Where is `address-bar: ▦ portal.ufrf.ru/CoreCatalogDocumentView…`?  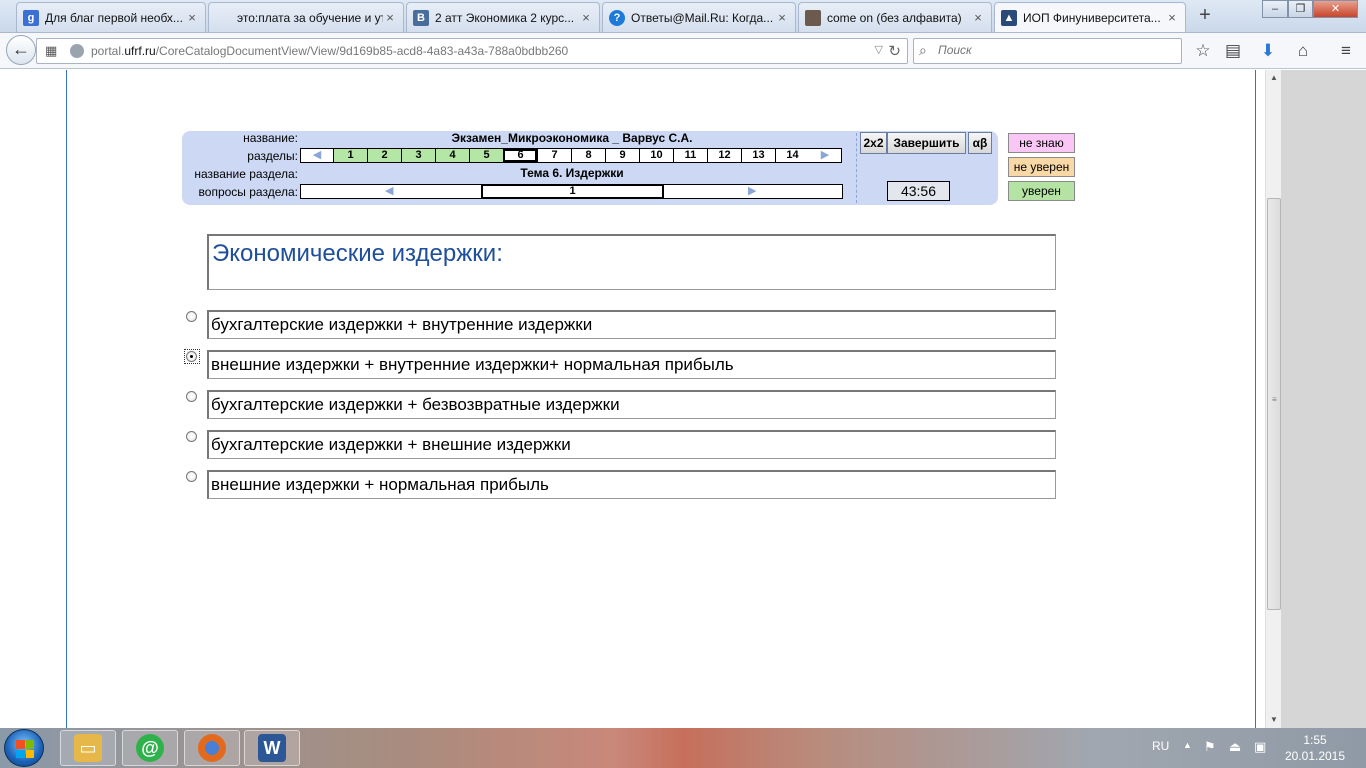
address-bar: ▦ portal.ufrf.ru/CoreCatalogDocumentView… is located at coordinates (472, 51).